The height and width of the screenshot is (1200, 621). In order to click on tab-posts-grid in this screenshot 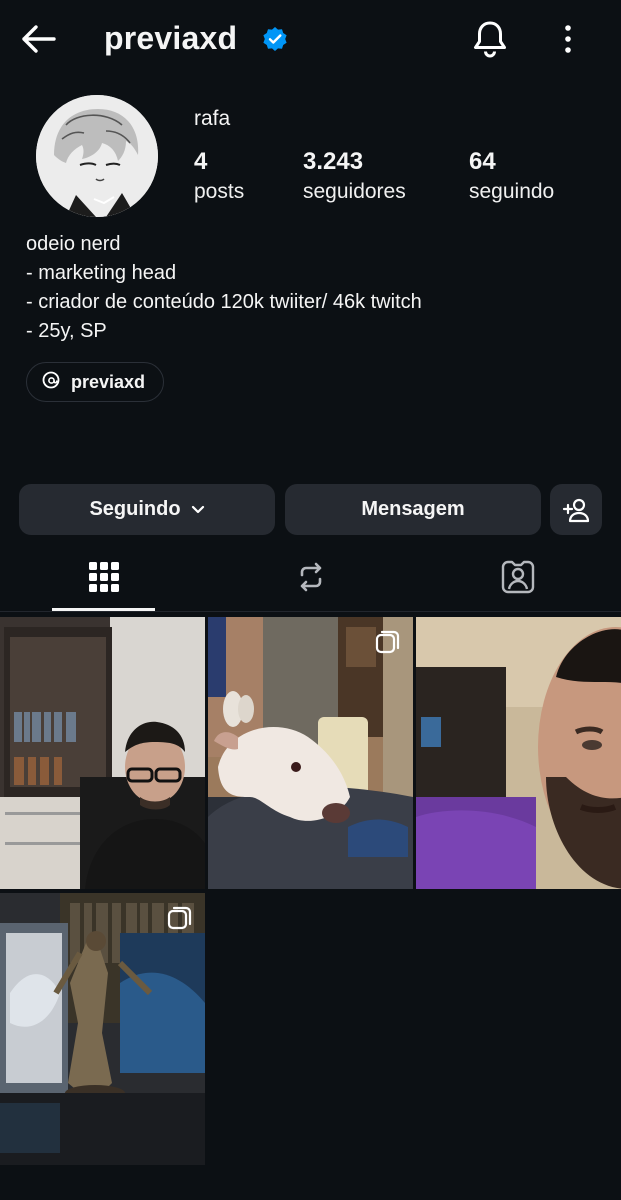, I will do `click(103, 579)`.